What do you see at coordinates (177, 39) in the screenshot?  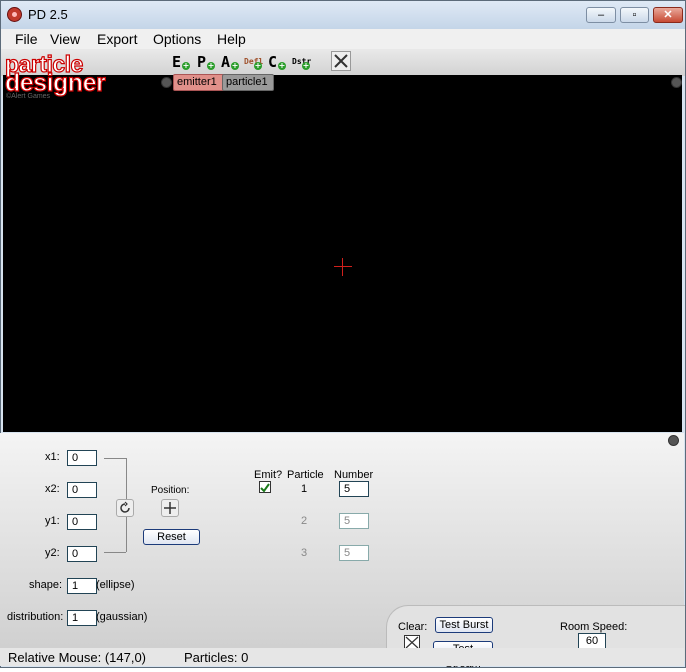 I see `menu-options: Options` at bounding box center [177, 39].